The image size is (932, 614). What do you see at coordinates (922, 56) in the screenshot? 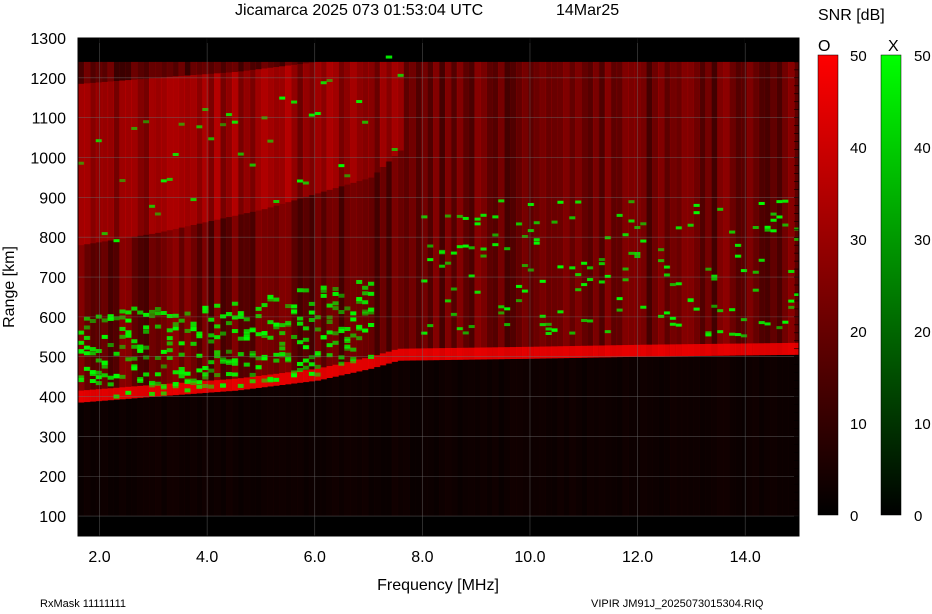
I see `colorbar-x-tick-label: 50` at bounding box center [922, 56].